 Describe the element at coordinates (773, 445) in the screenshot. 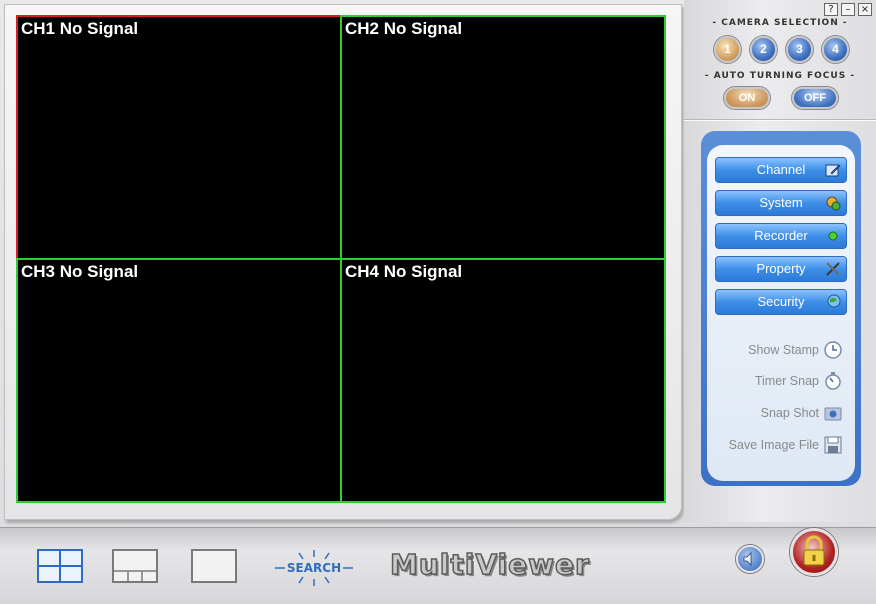

I see `save-image-file-label: Save Image File` at that location.